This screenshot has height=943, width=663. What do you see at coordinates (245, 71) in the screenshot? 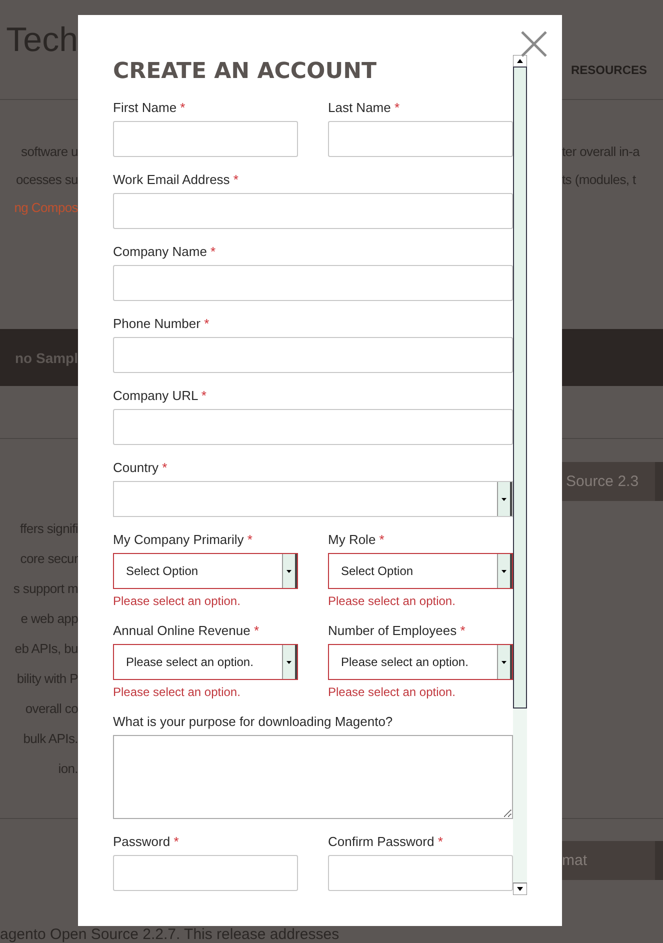
I see `dialog-title: CREATE AN ACCOUNT` at bounding box center [245, 71].